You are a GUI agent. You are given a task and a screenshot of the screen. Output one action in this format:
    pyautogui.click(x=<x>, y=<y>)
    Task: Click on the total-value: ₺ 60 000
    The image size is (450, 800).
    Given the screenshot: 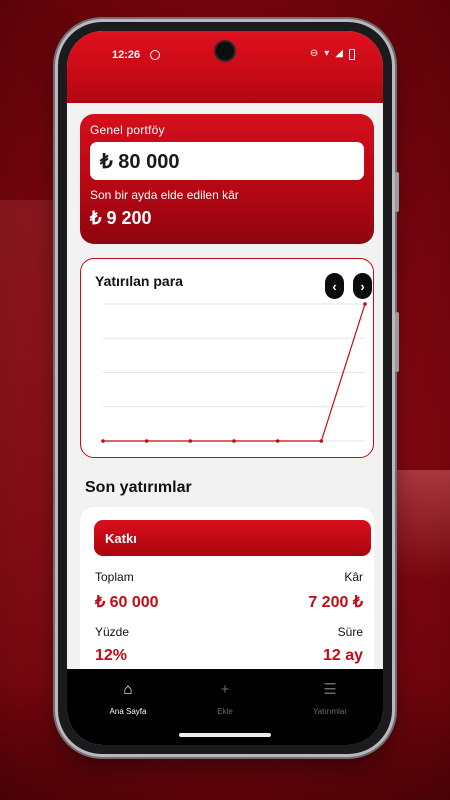 What is the action you would take?
    pyautogui.click(x=127, y=602)
    